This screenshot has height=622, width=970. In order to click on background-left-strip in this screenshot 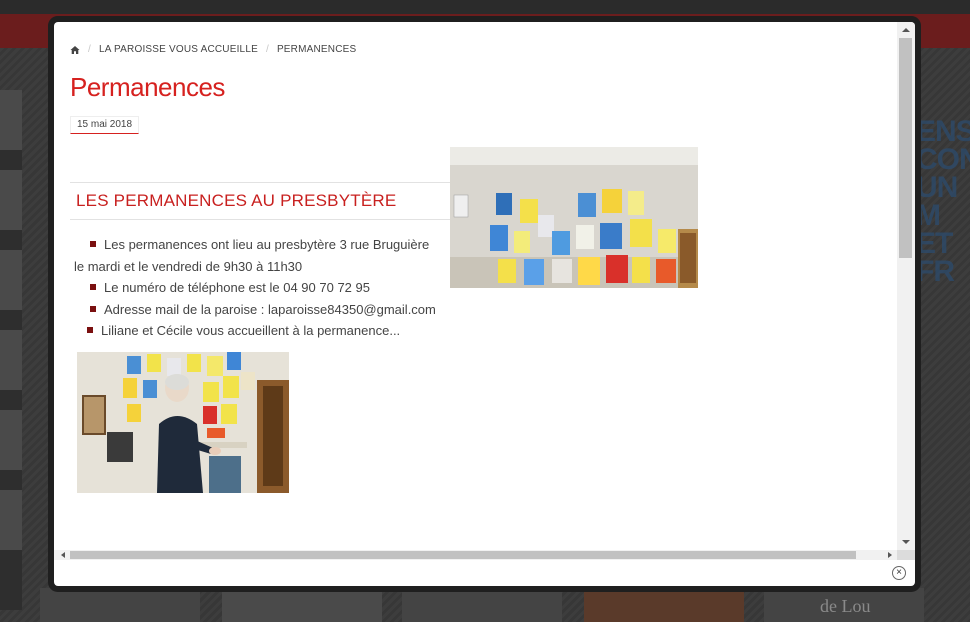, I will do `click(11, 350)`.